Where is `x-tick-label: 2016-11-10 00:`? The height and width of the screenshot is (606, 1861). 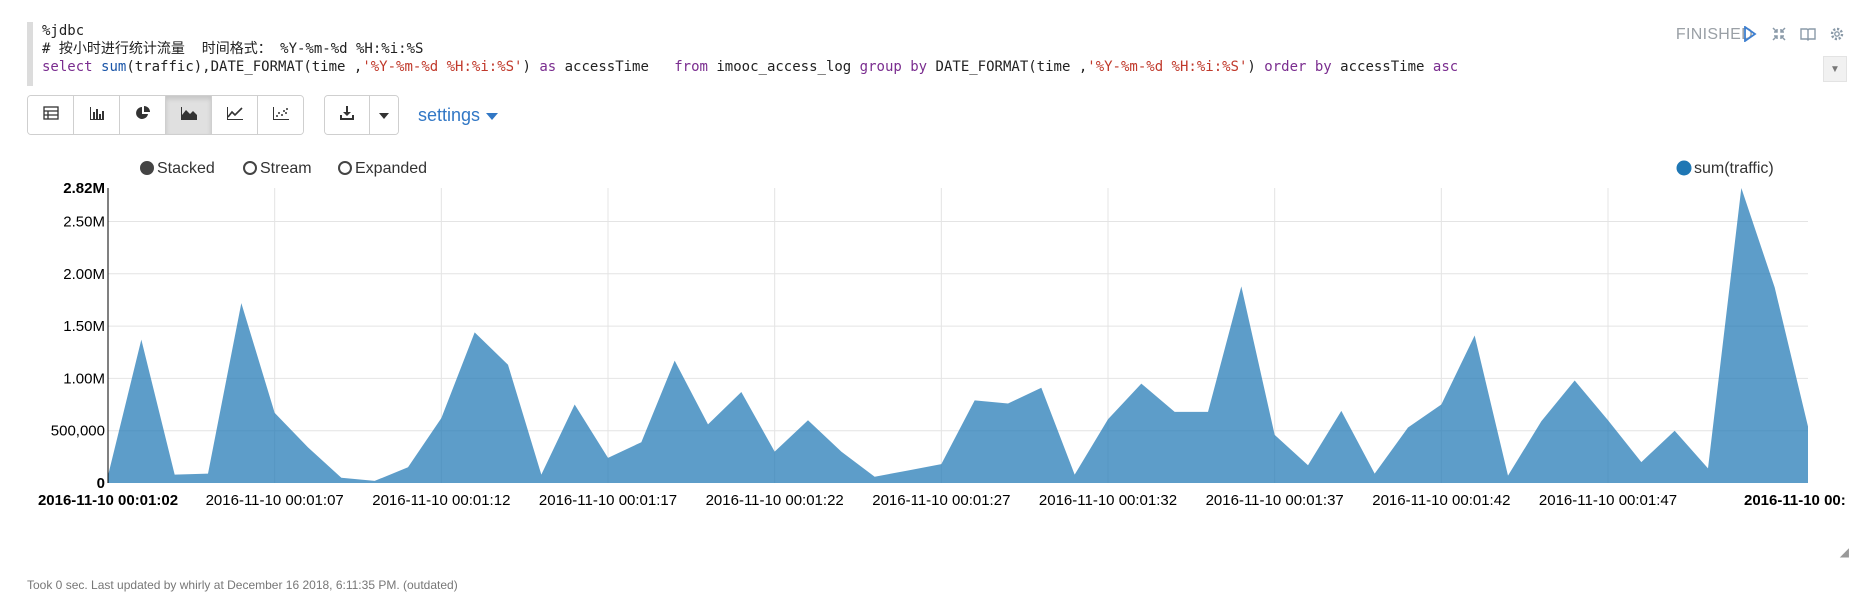 x-tick-label: 2016-11-10 00: is located at coordinates (1795, 500).